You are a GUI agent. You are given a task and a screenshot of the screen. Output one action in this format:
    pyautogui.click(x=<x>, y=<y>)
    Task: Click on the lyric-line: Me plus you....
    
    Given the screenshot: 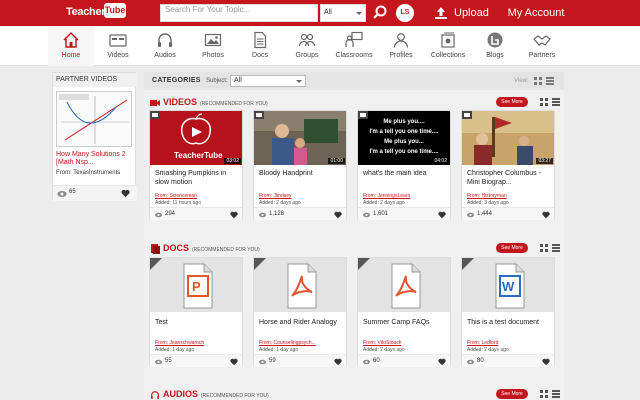 What is the action you would take?
    pyautogui.click(x=404, y=122)
    